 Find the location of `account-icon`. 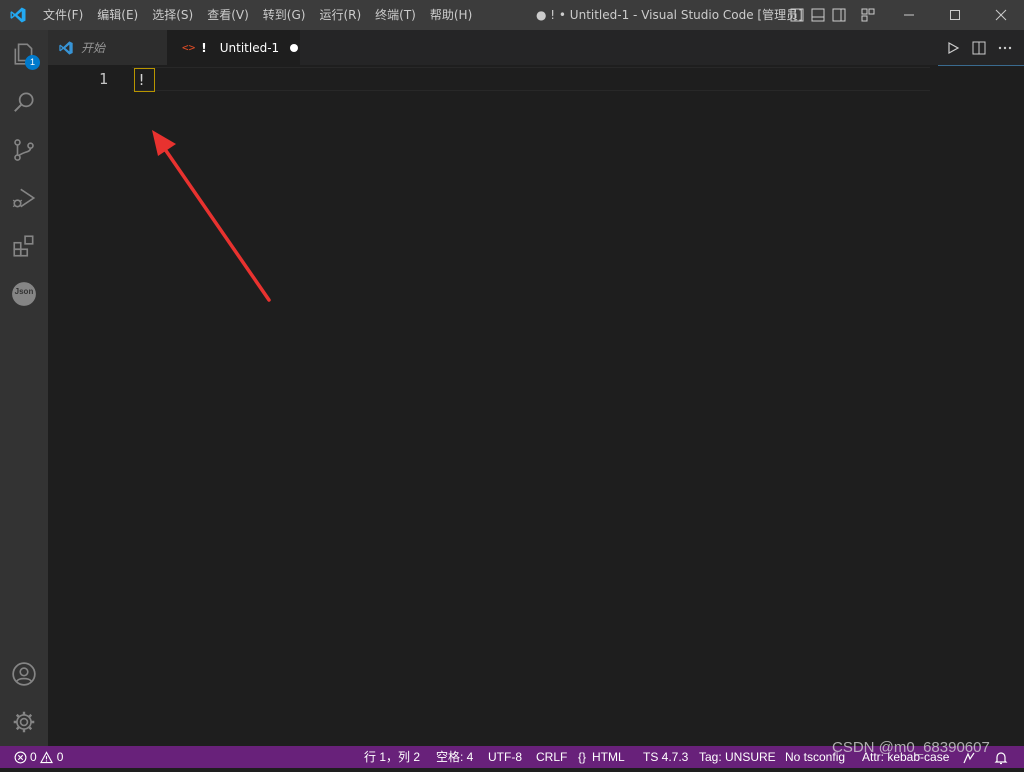

account-icon is located at coordinates (24, 674).